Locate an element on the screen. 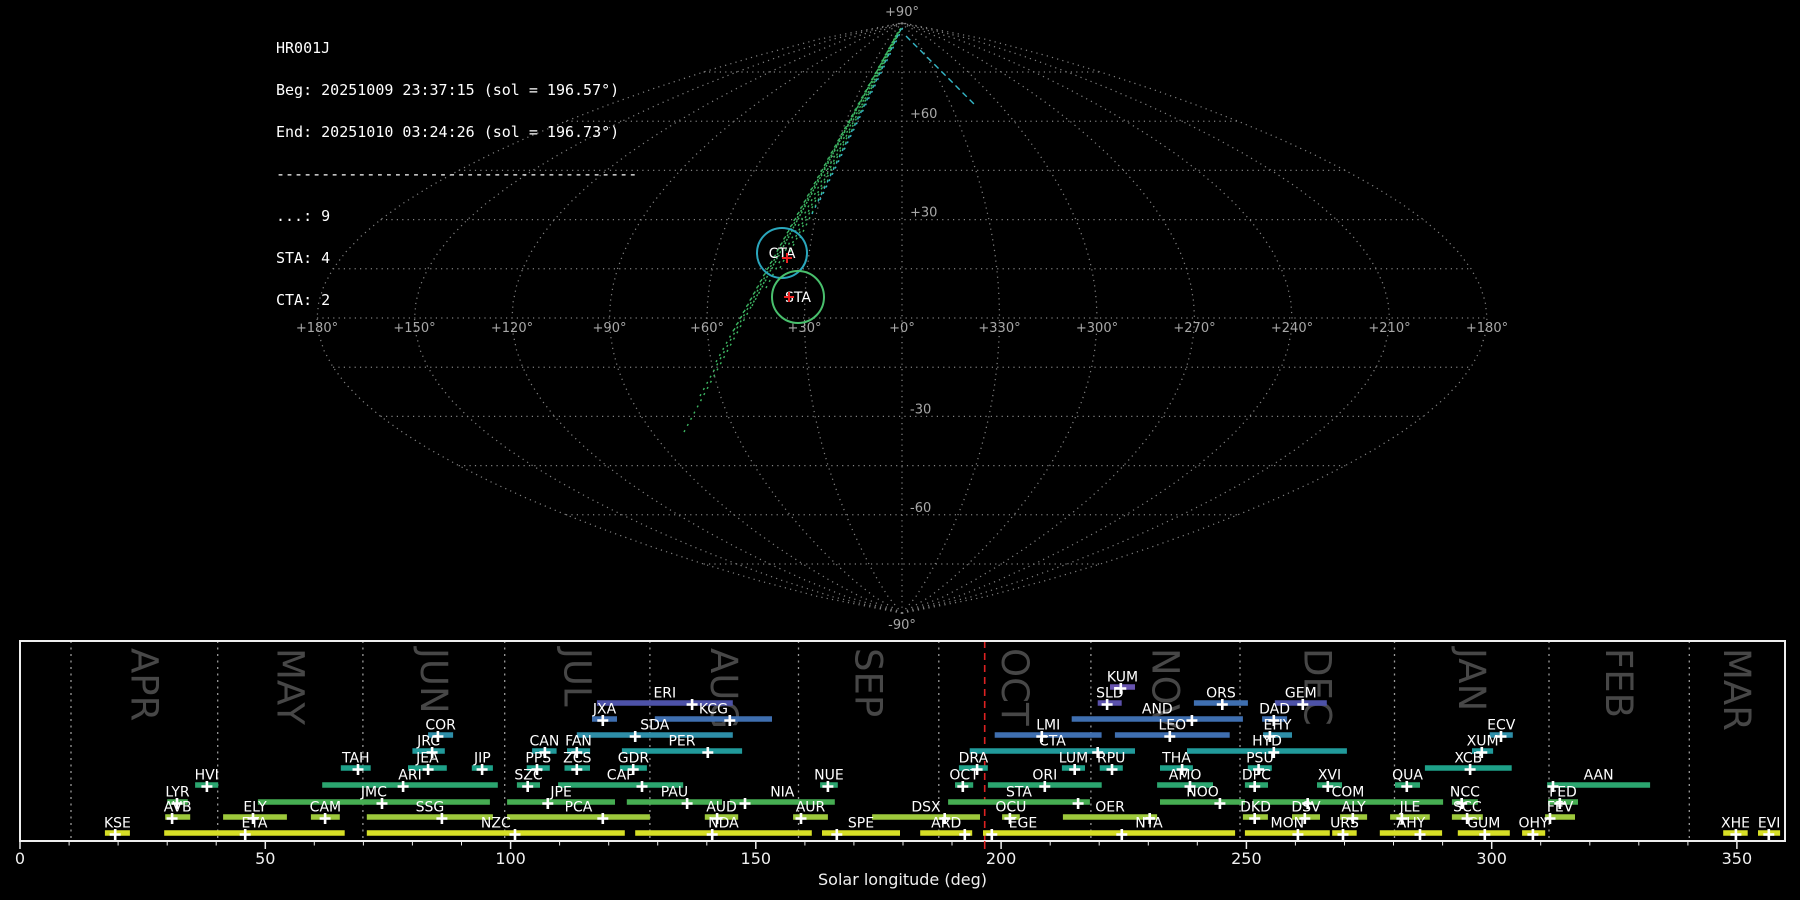  shower-JXA: JXA is located at coordinates (604, 714).